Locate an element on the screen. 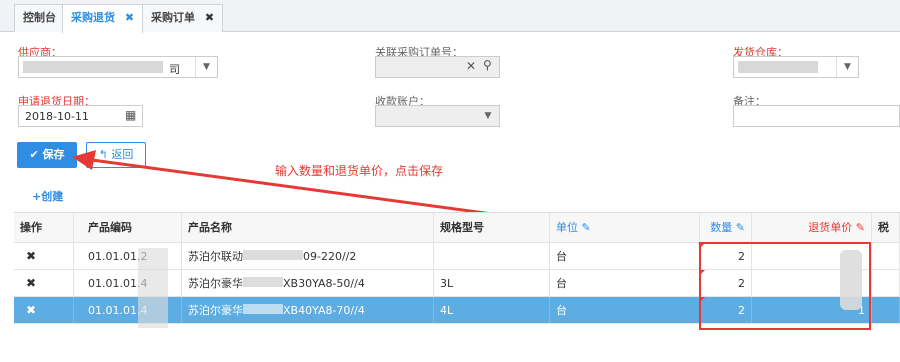  cell-name-head: 苏泊尔联动 is located at coordinates (215, 256).